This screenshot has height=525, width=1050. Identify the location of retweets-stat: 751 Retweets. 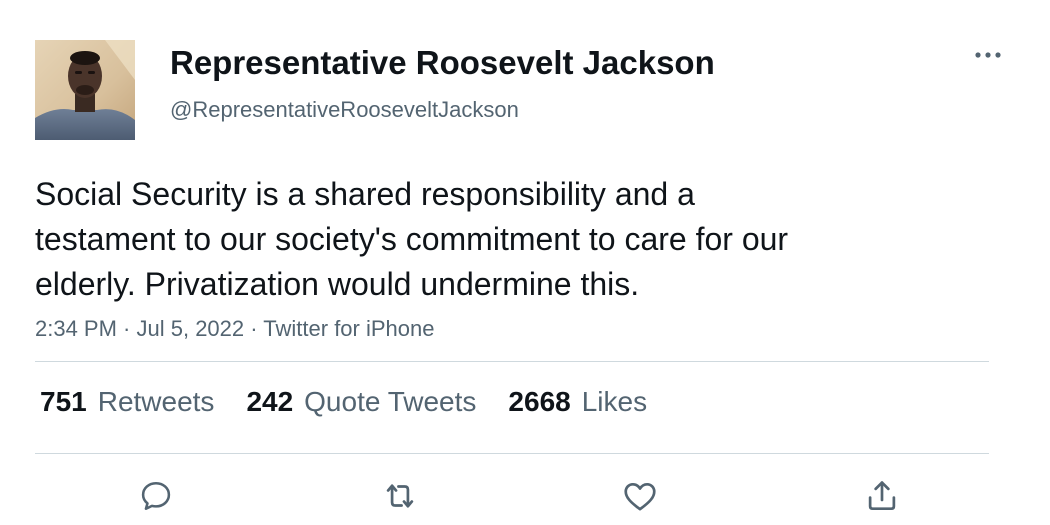
(127, 402).